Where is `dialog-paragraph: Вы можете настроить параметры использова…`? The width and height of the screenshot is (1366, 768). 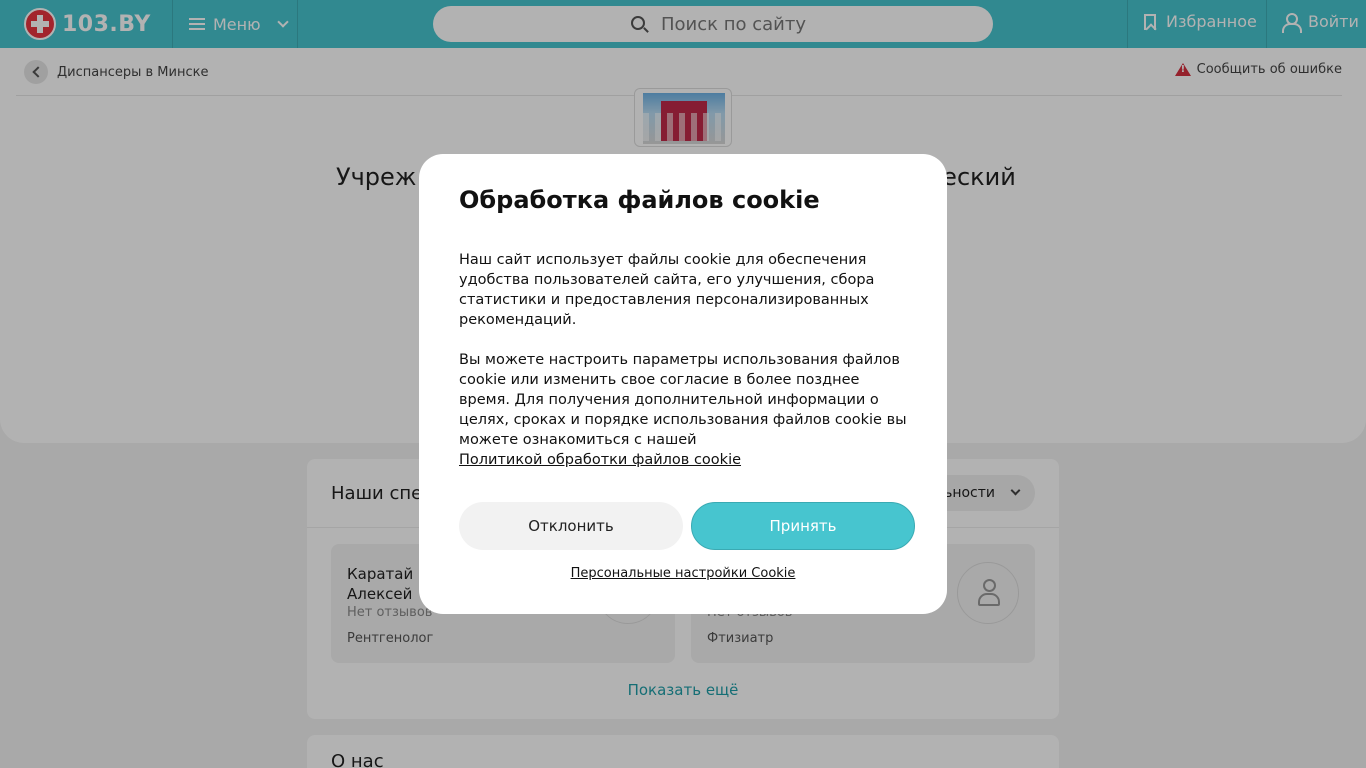 dialog-paragraph: Вы можете настроить параметры использова… is located at coordinates (683, 410).